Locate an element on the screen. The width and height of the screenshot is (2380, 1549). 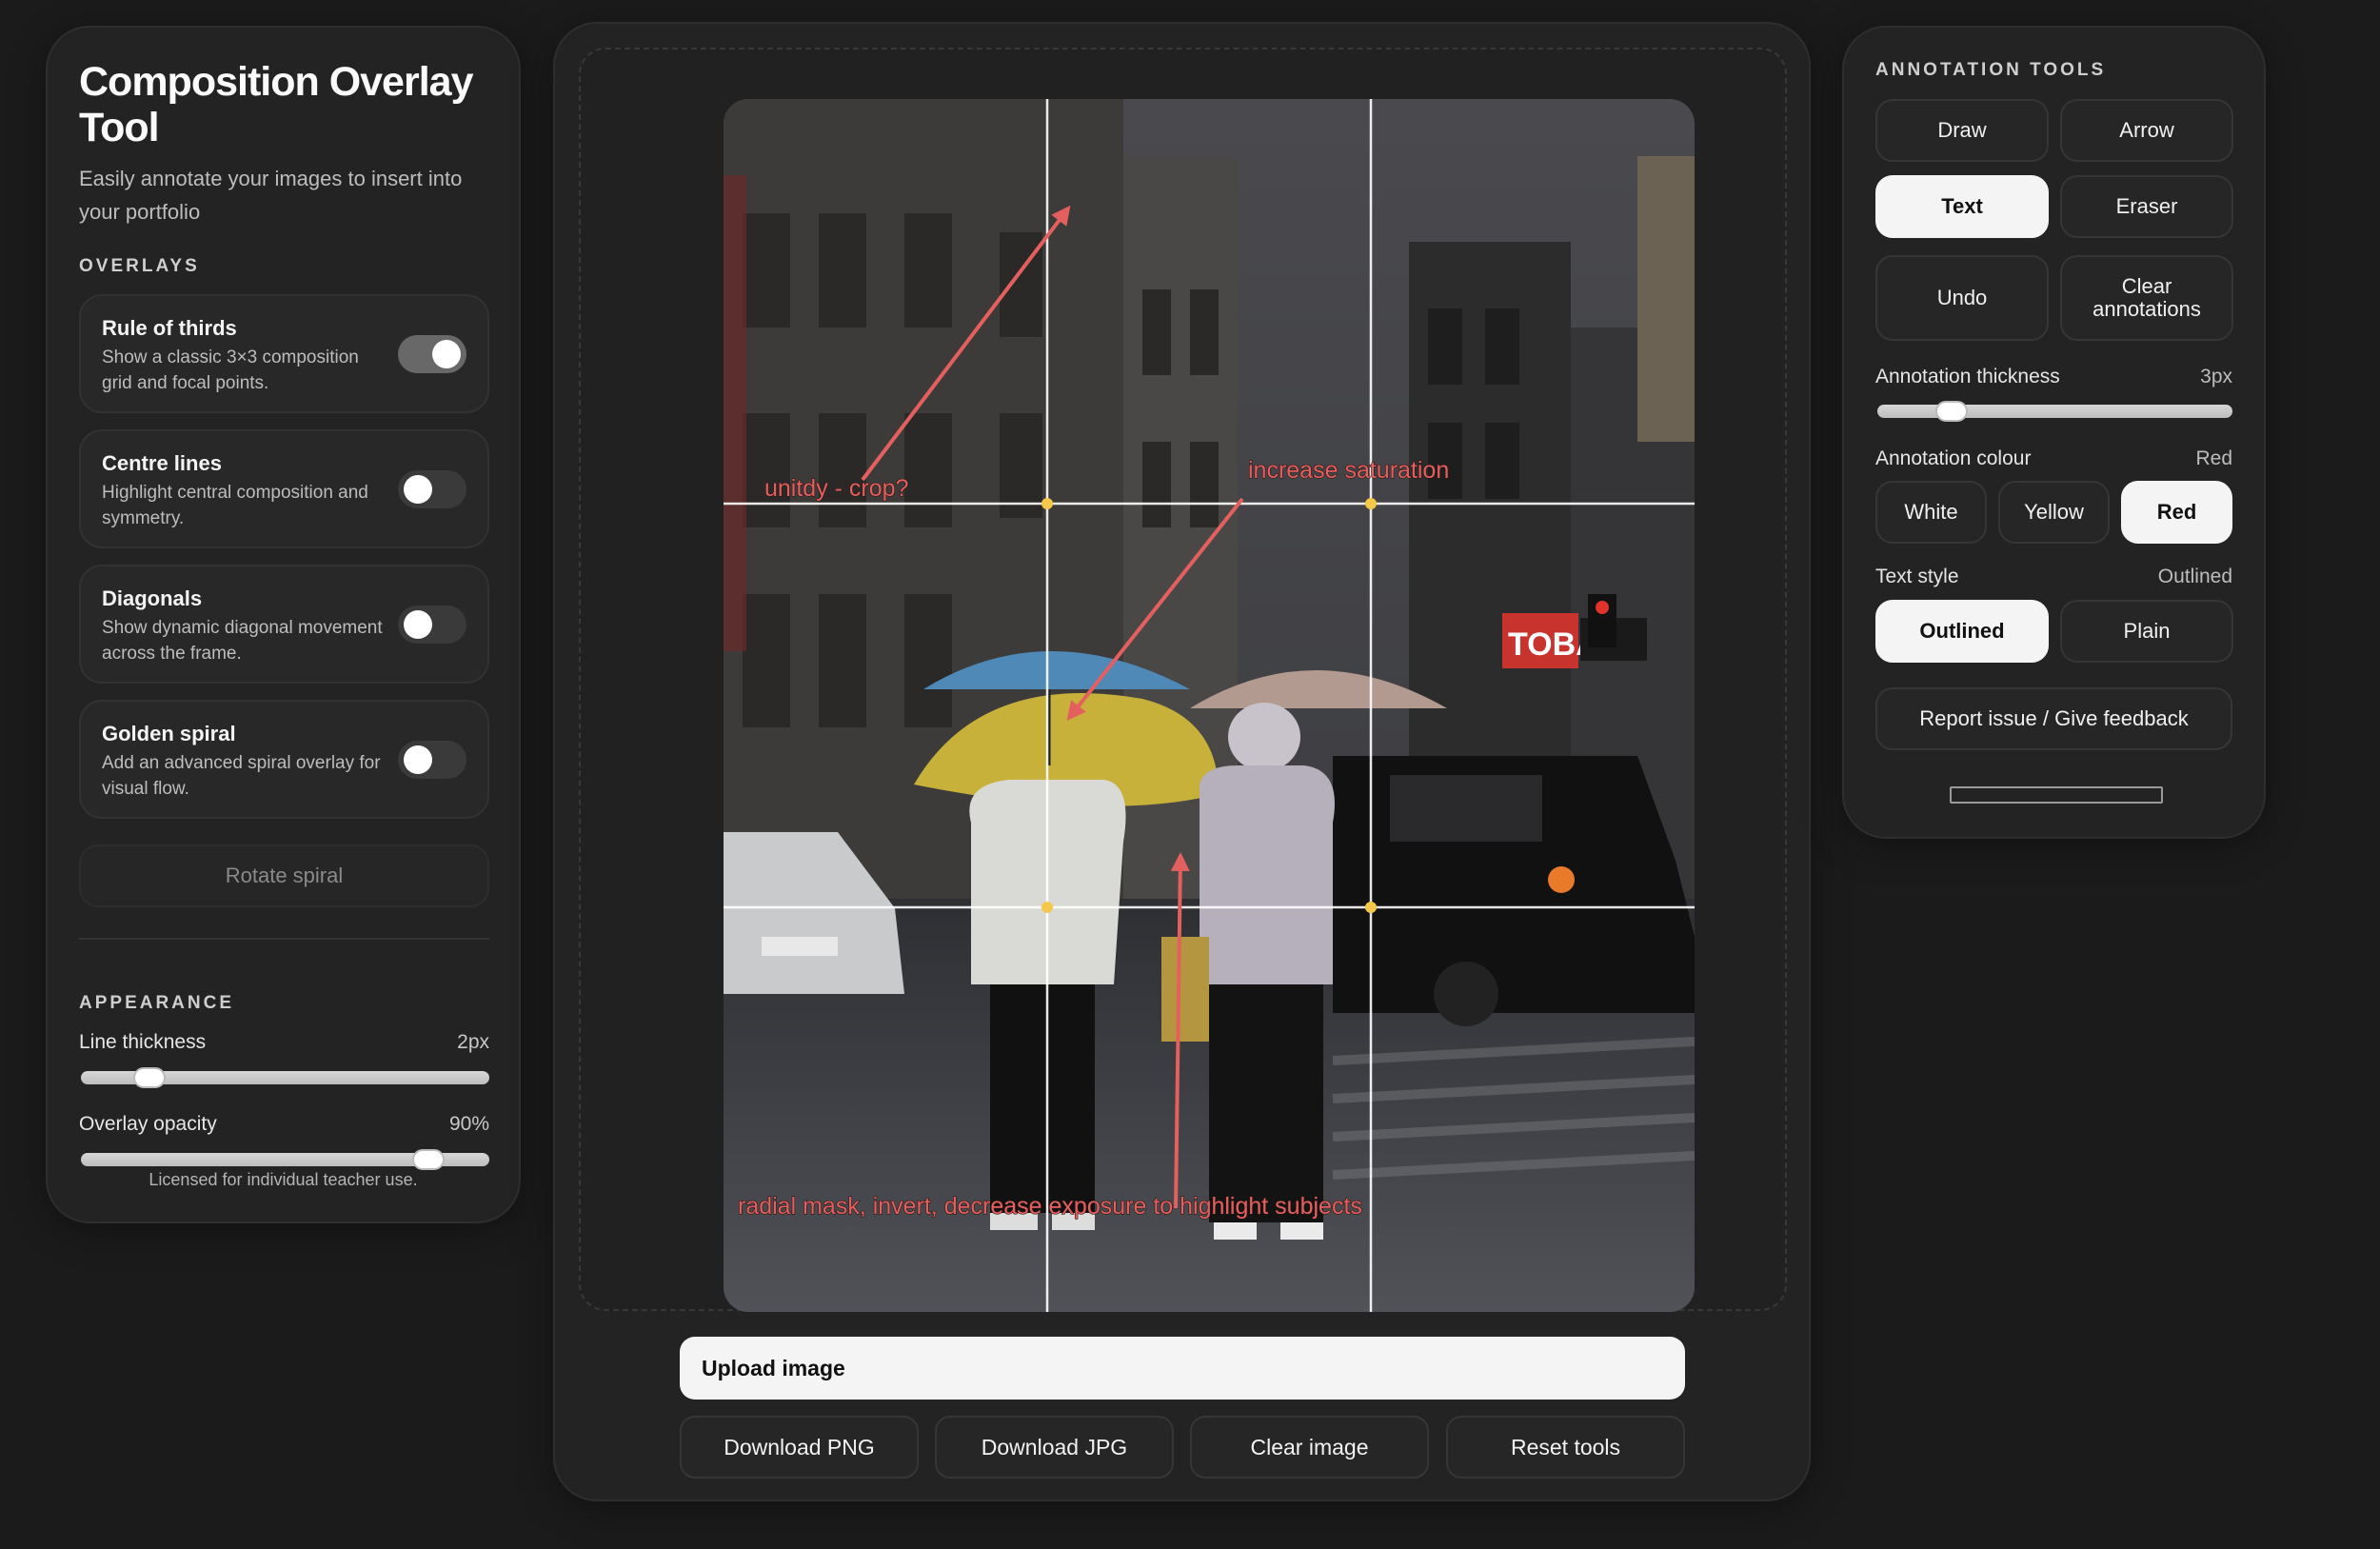
golden-spiral-toggle is located at coordinates (432, 760).